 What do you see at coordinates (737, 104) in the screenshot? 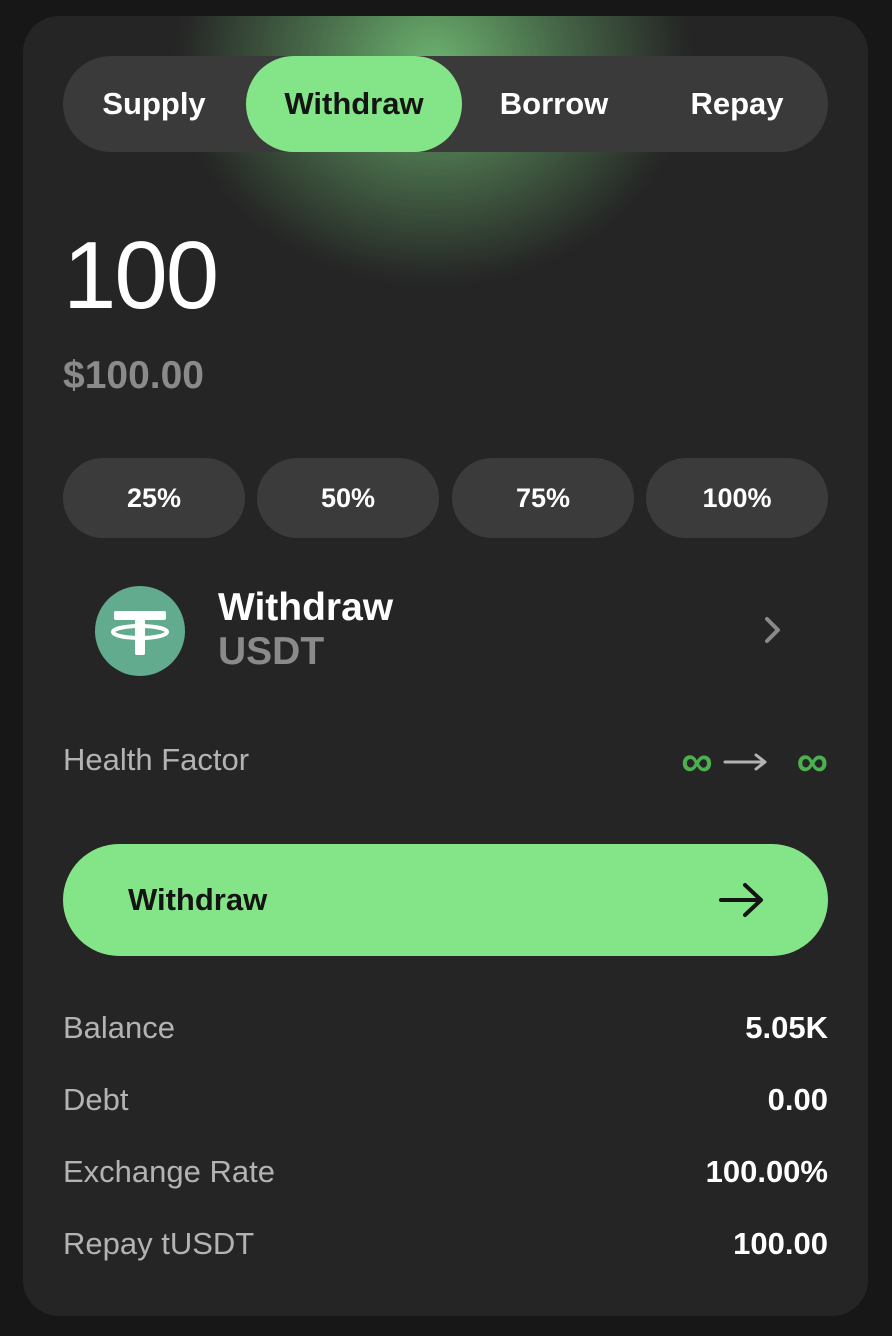
I see `tab-repay: Repay` at bounding box center [737, 104].